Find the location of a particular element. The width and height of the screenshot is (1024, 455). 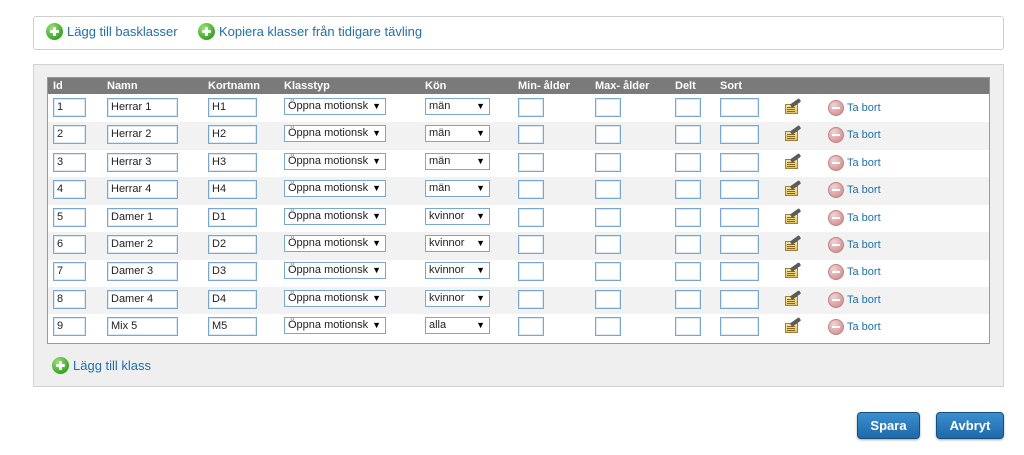

short-name-input: D2 is located at coordinates (232, 244).